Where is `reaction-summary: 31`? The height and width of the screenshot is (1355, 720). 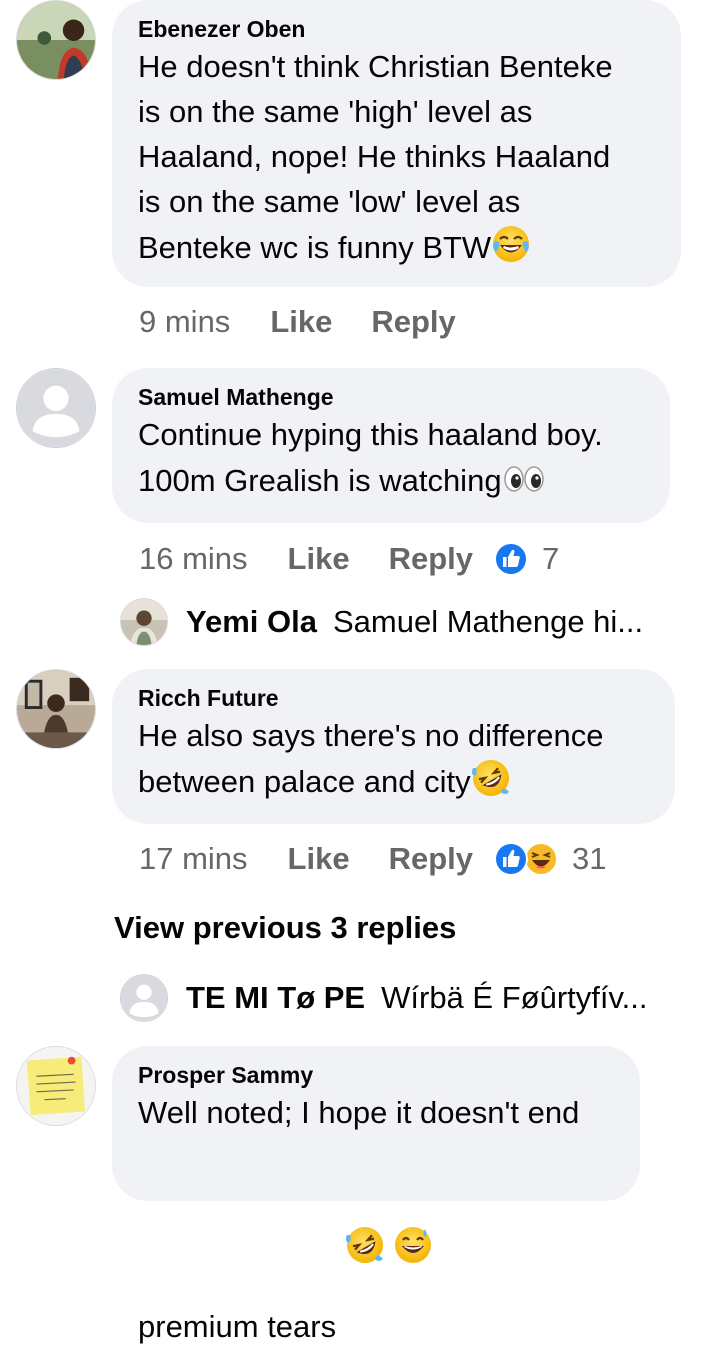
reaction-summary: 31 is located at coordinates (550, 859).